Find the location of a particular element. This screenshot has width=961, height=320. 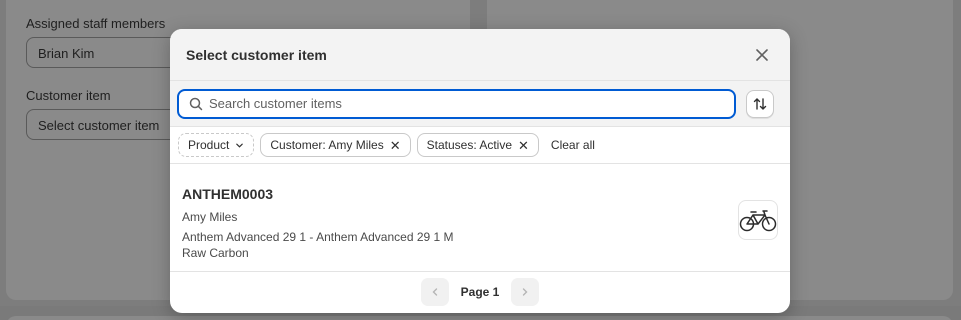

search-input is located at coordinates (466, 103).